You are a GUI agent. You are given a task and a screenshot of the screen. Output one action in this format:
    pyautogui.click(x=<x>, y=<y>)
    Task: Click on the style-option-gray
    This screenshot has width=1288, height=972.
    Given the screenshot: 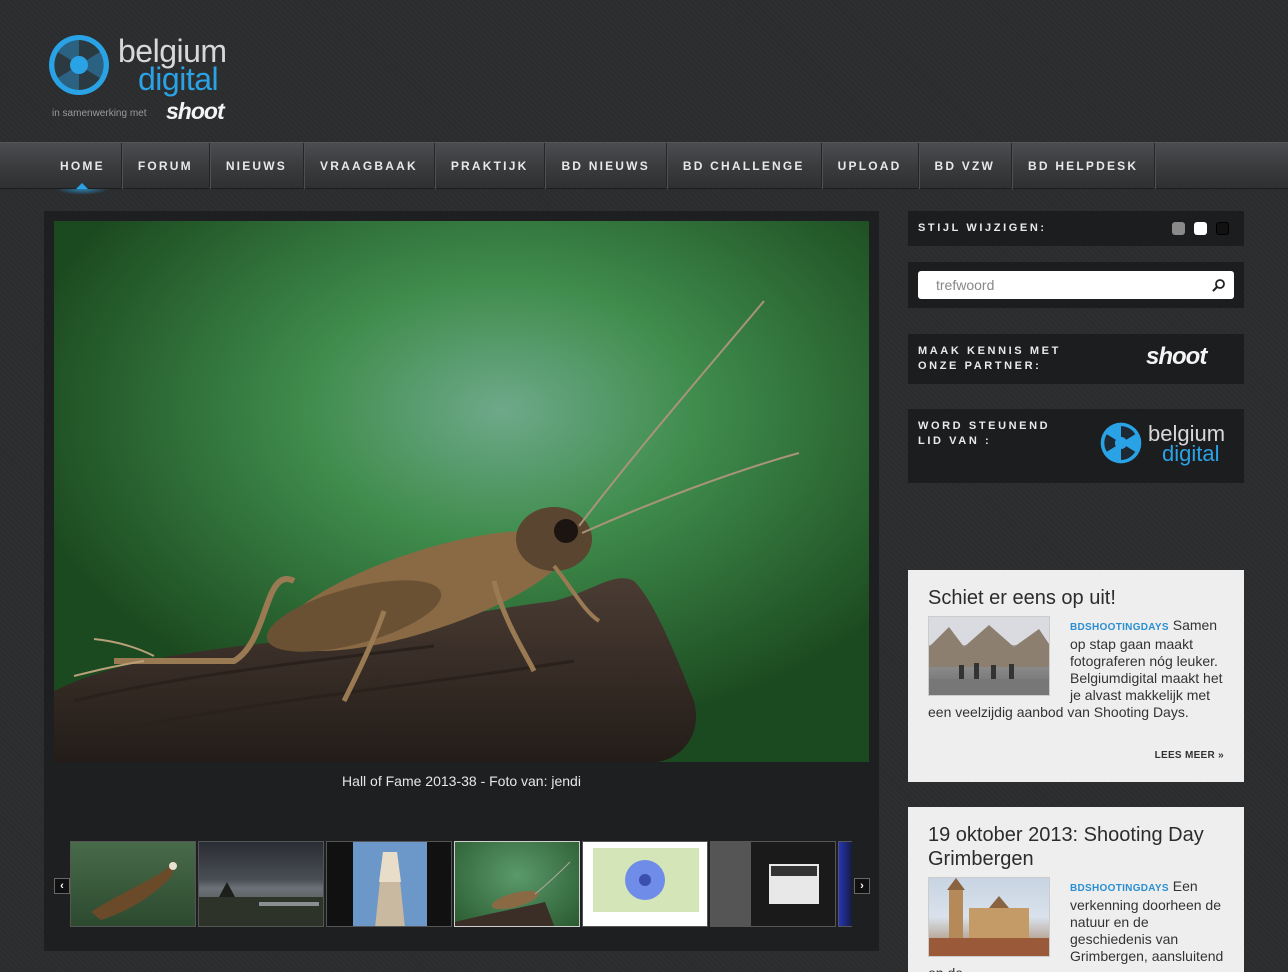 What is the action you would take?
    pyautogui.click(x=1178, y=228)
    